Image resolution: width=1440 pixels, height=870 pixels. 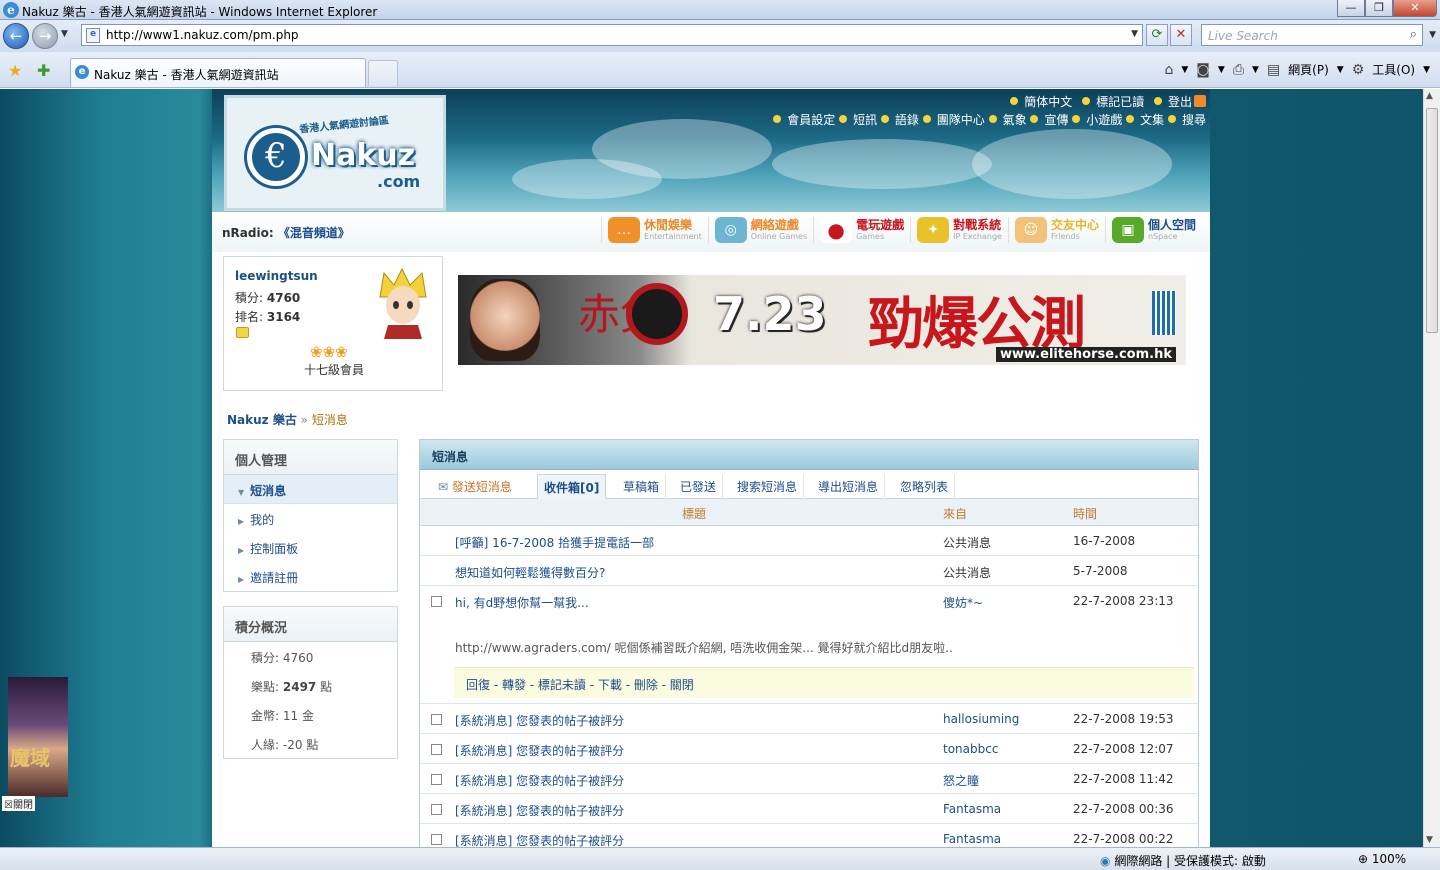 What do you see at coordinates (329, 352) in the screenshot?
I see `rank-stars-icon: ❀❀❀` at bounding box center [329, 352].